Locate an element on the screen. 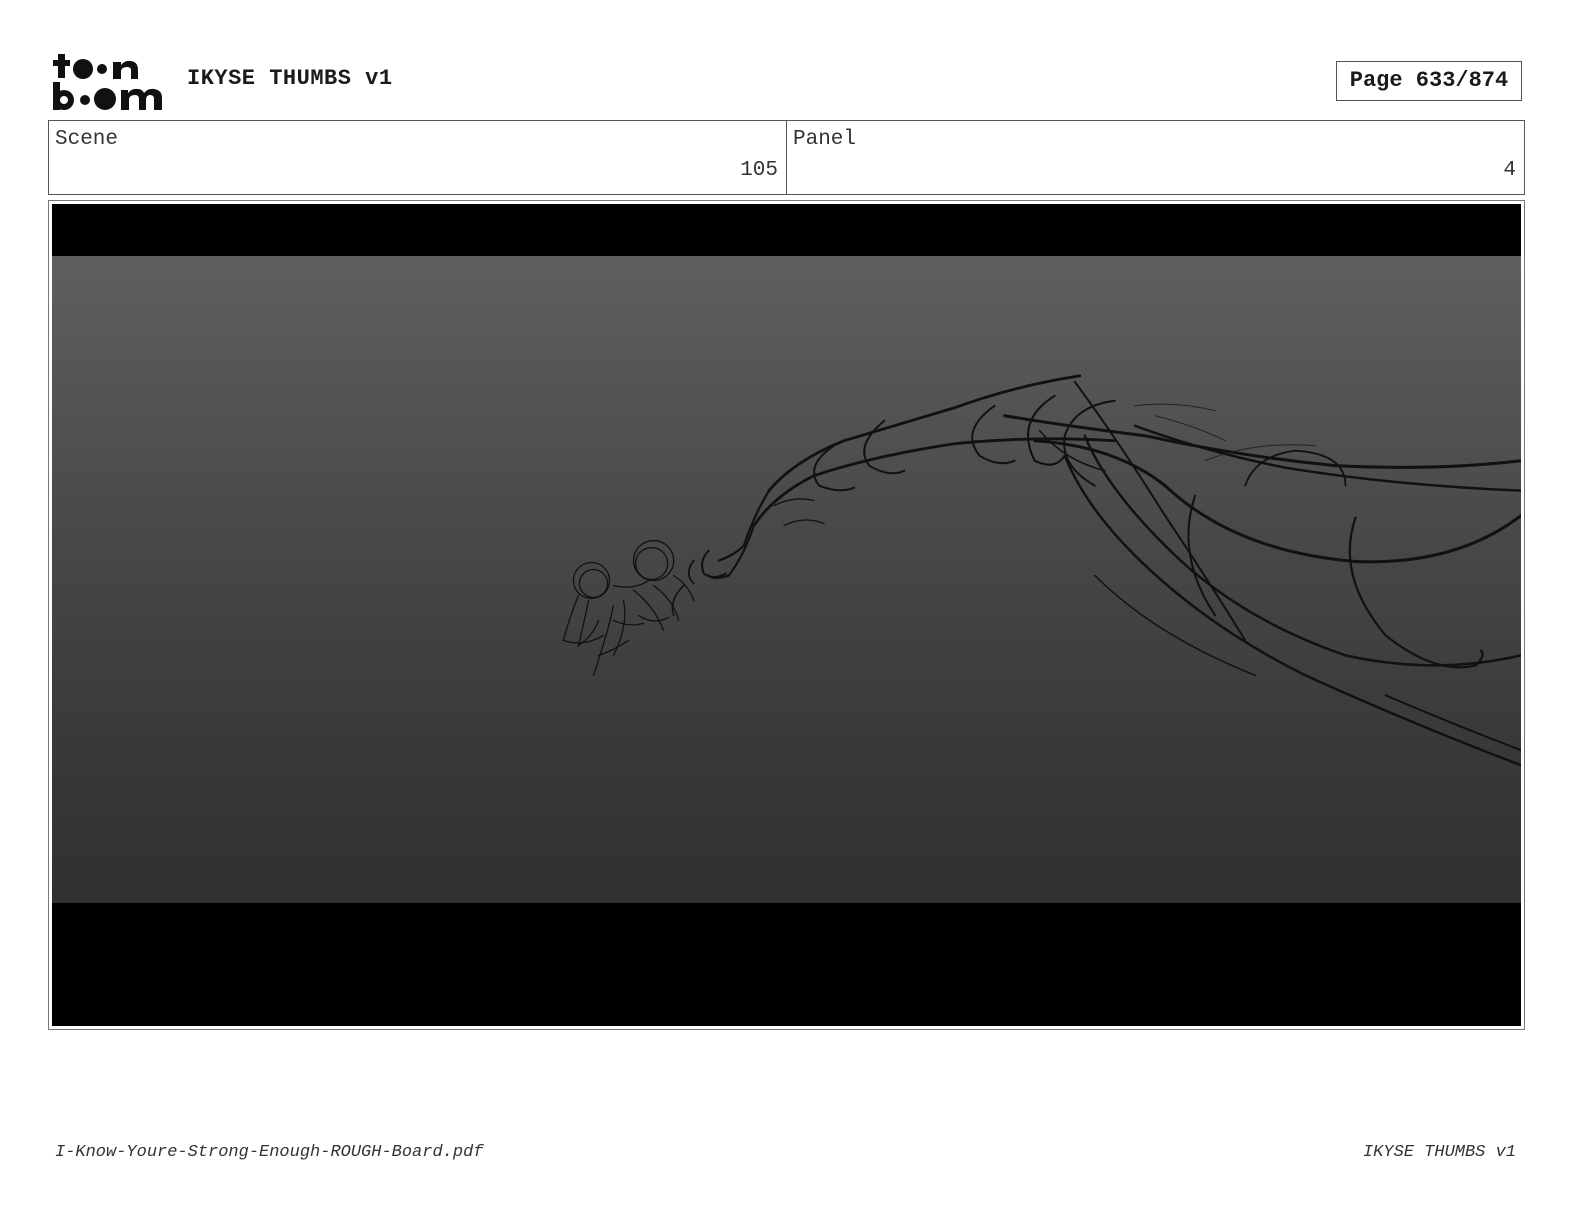  footer-project-title: IKYSE THUMBS v1 is located at coordinates (1439, 1152).